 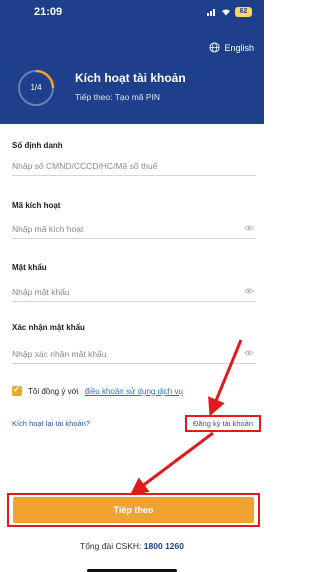 I want to click on agree-text: Tôi đồng ý với, so click(x=53, y=391).